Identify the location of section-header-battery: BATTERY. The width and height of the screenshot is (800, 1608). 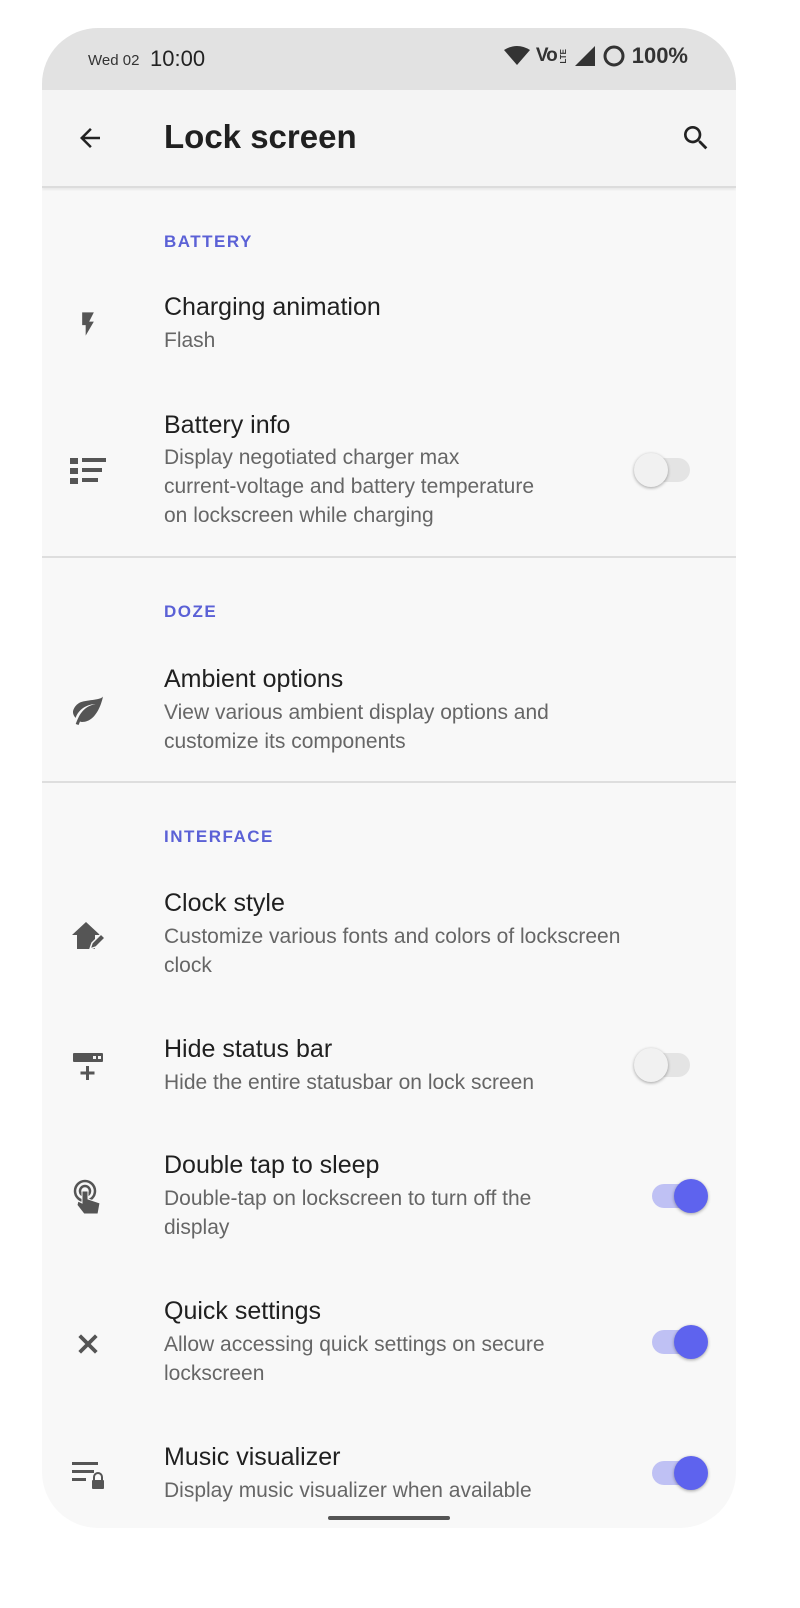
(208, 241).